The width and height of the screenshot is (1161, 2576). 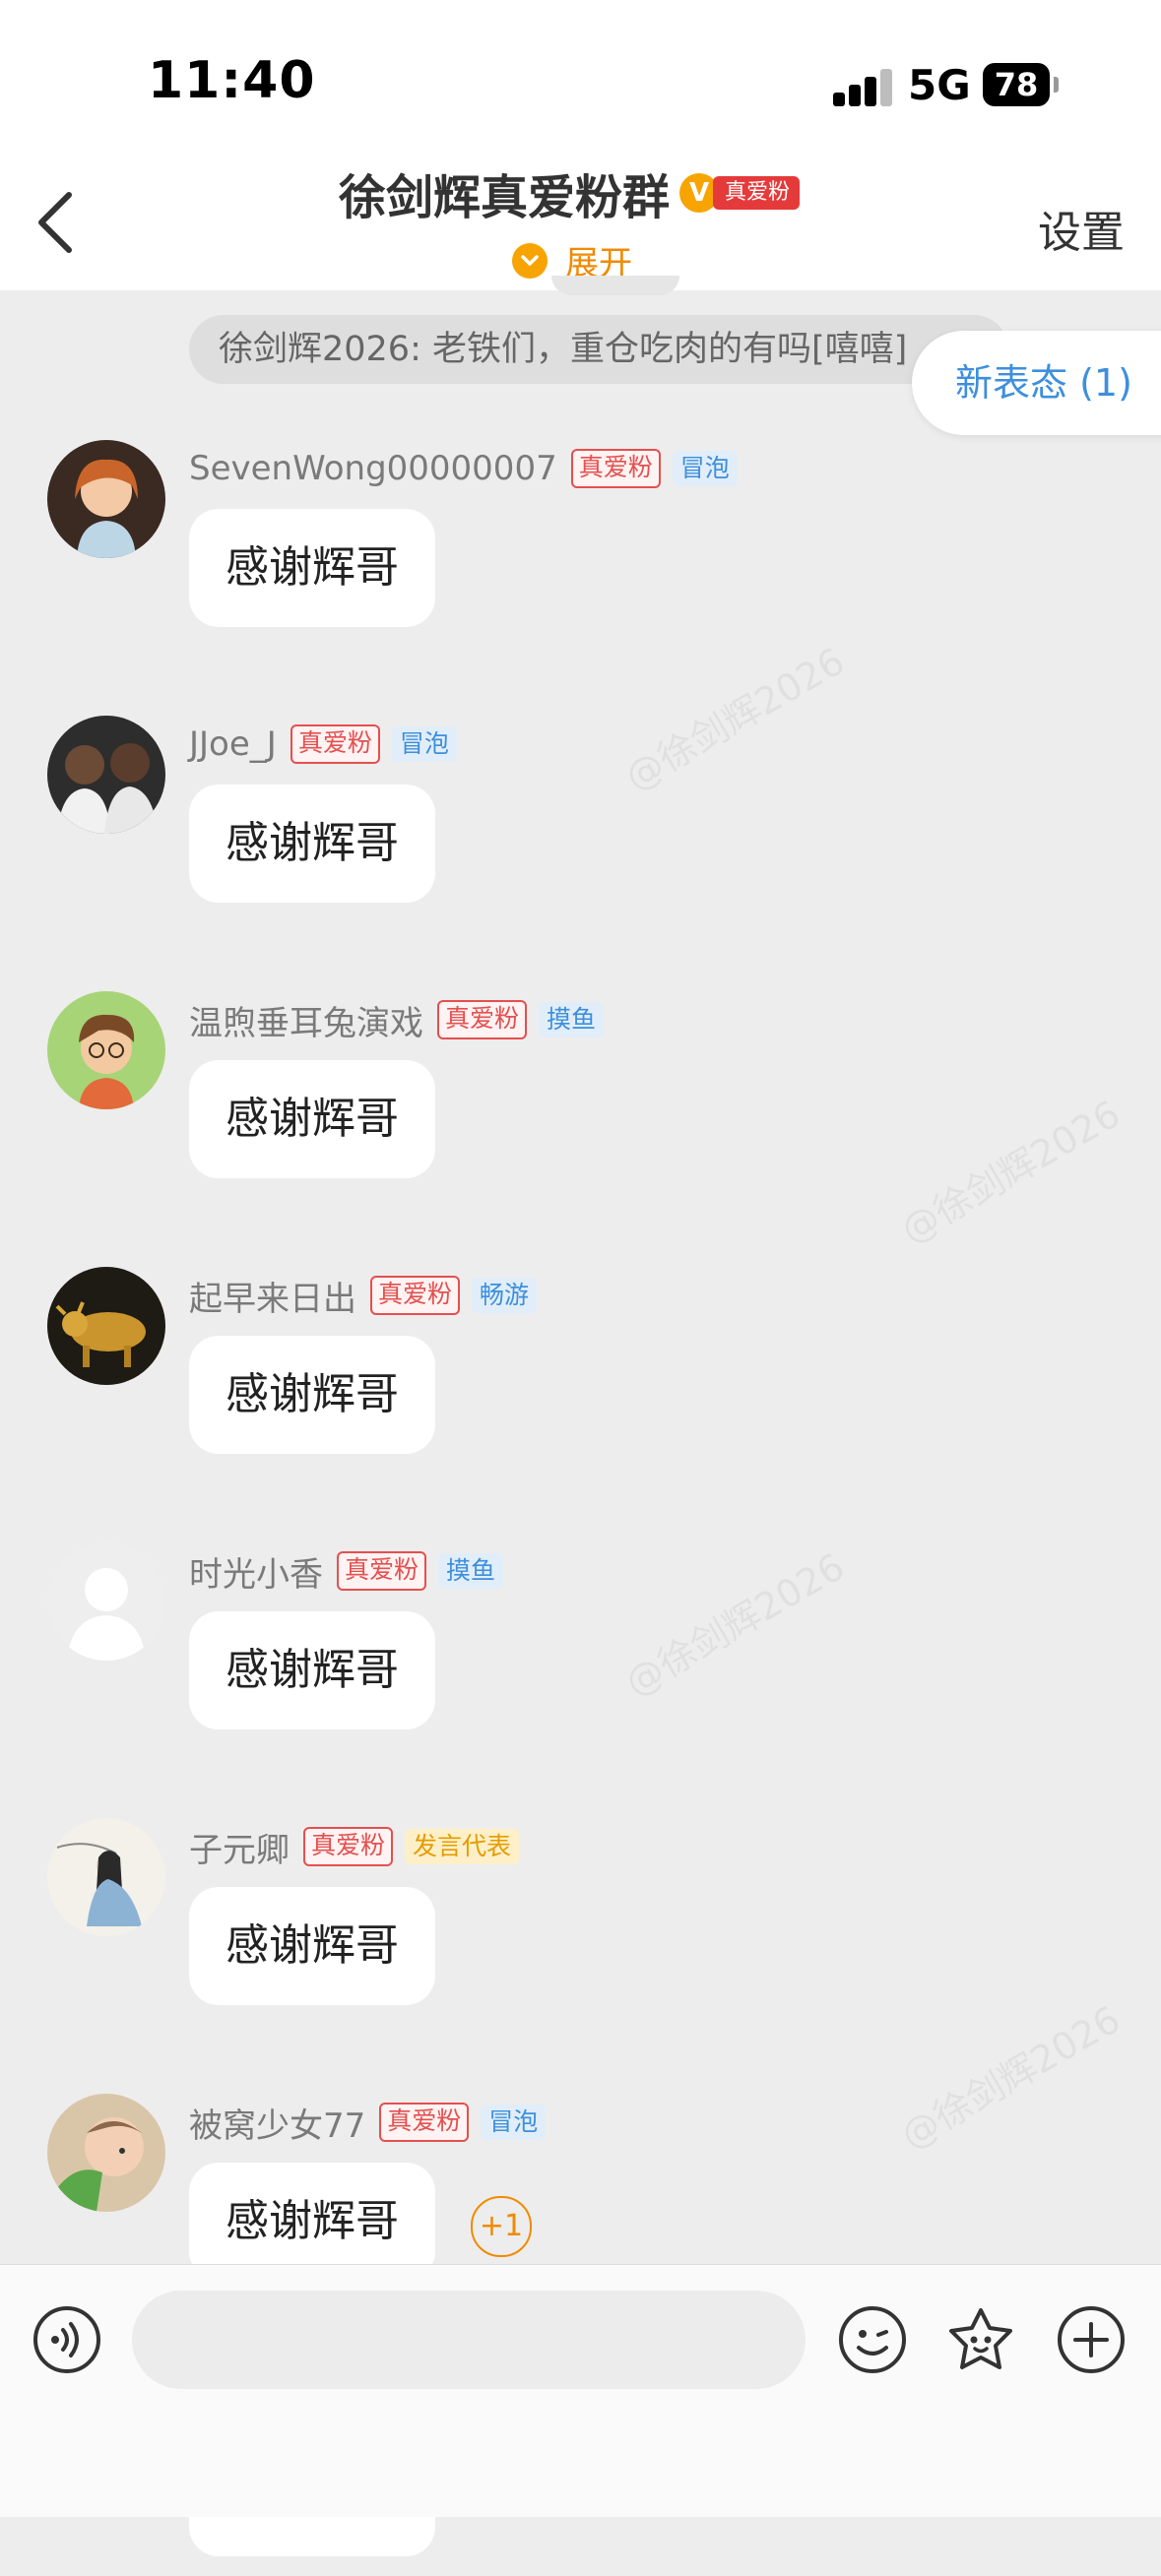 I want to click on fan-group-badge-label: 真爱粉, so click(x=757, y=193).